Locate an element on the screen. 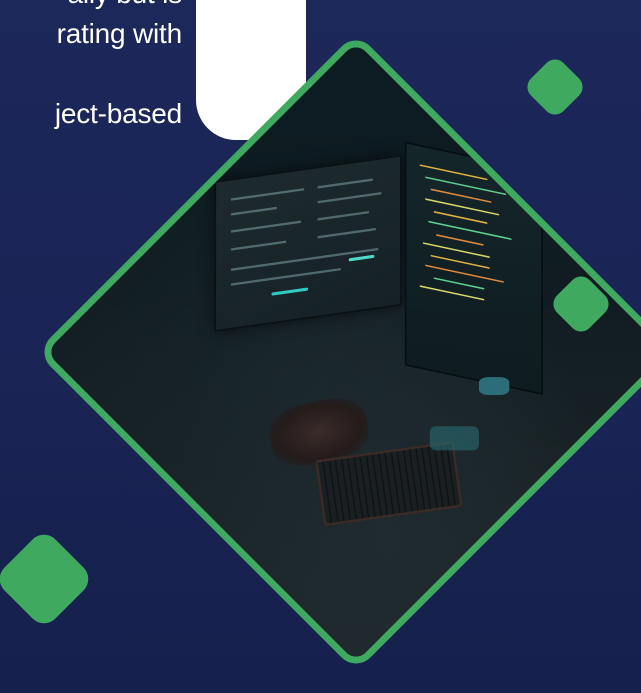 This screenshot has width=641, height=693. intro-text: ally but is rating with ject-based is located at coordinates (91, 67).